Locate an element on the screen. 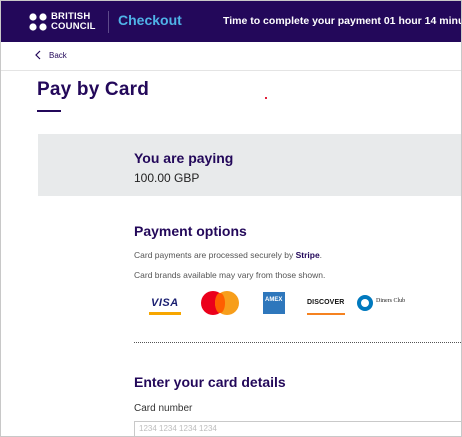 This screenshot has height=437, width=462. amount-summary: You are paying 100.00 GBP is located at coordinates (249, 165).